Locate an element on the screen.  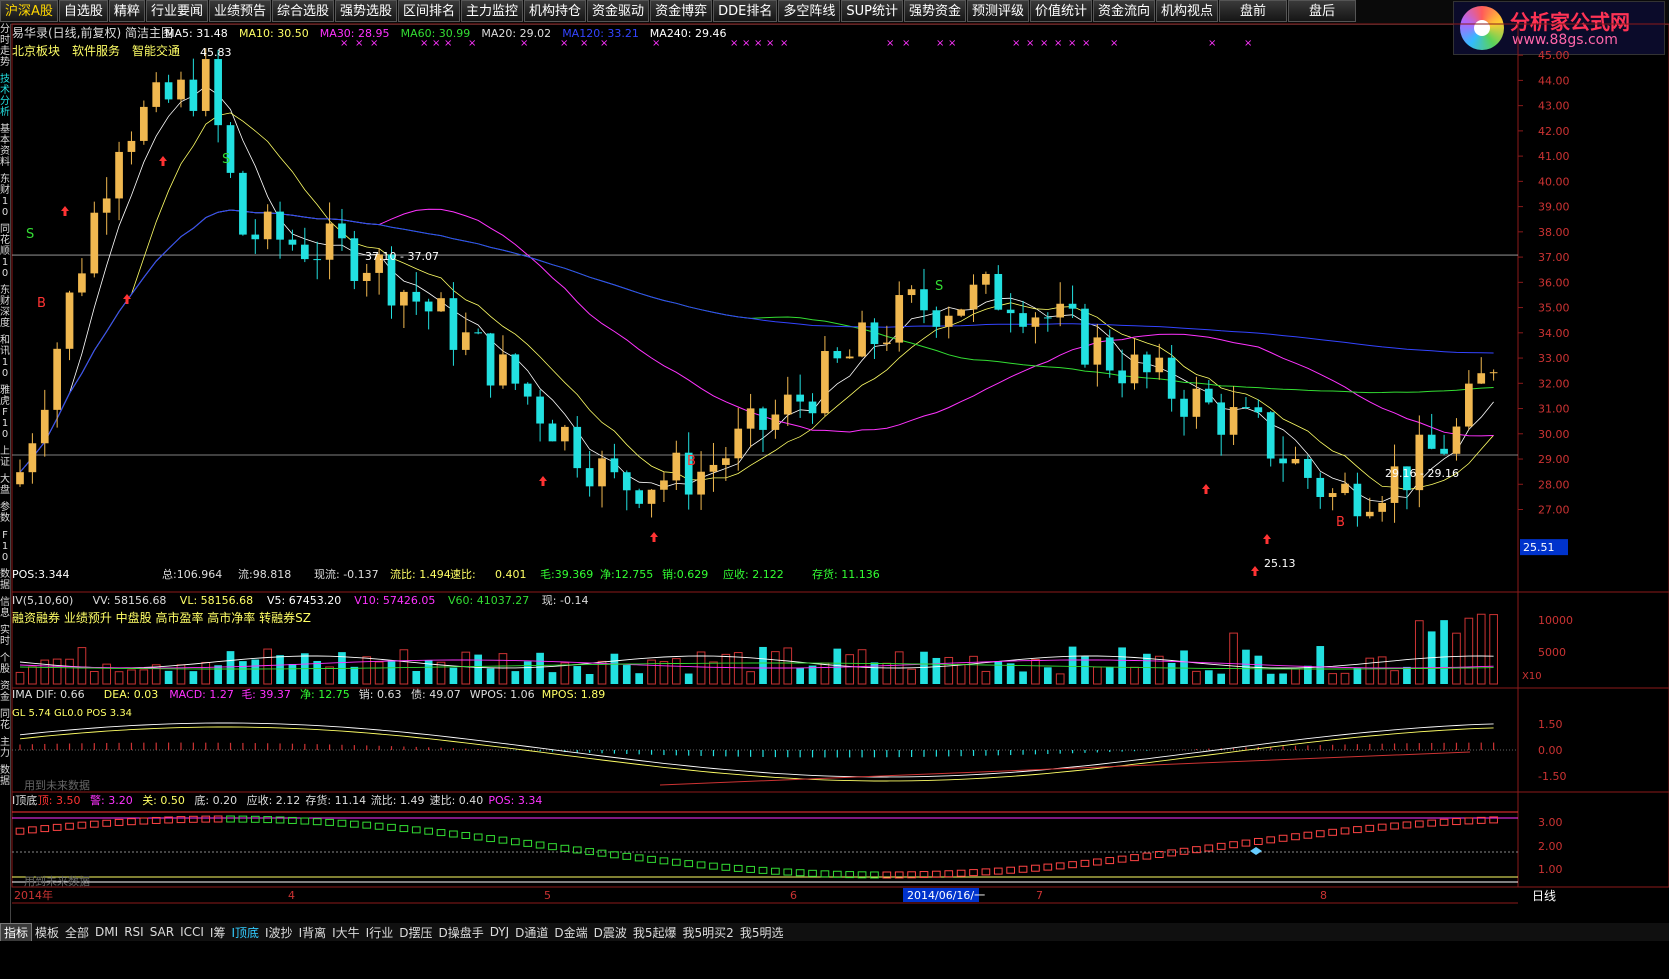
indicator-tab-12: I行业 is located at coordinates (380, 932).